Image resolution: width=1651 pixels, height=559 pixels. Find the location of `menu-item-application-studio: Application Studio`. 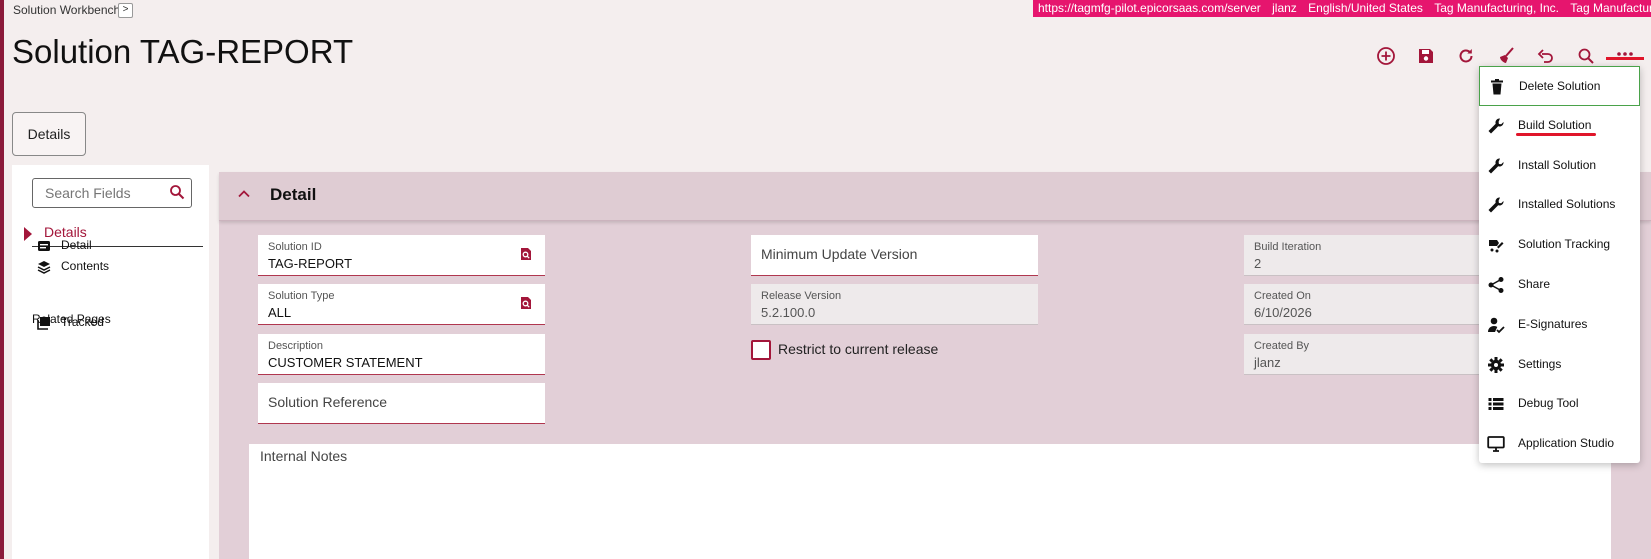

menu-item-application-studio: Application Studio is located at coordinates (1559, 444).